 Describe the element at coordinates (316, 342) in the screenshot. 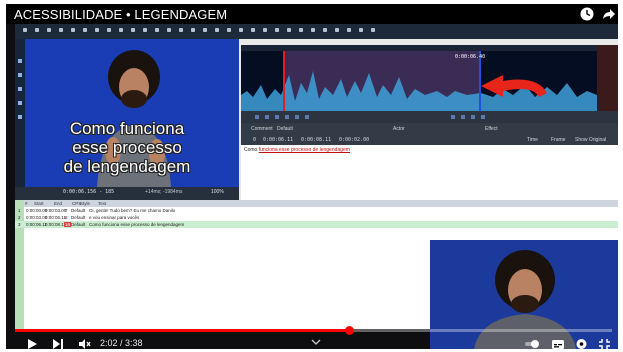

I see `chevron-down-icon` at that location.